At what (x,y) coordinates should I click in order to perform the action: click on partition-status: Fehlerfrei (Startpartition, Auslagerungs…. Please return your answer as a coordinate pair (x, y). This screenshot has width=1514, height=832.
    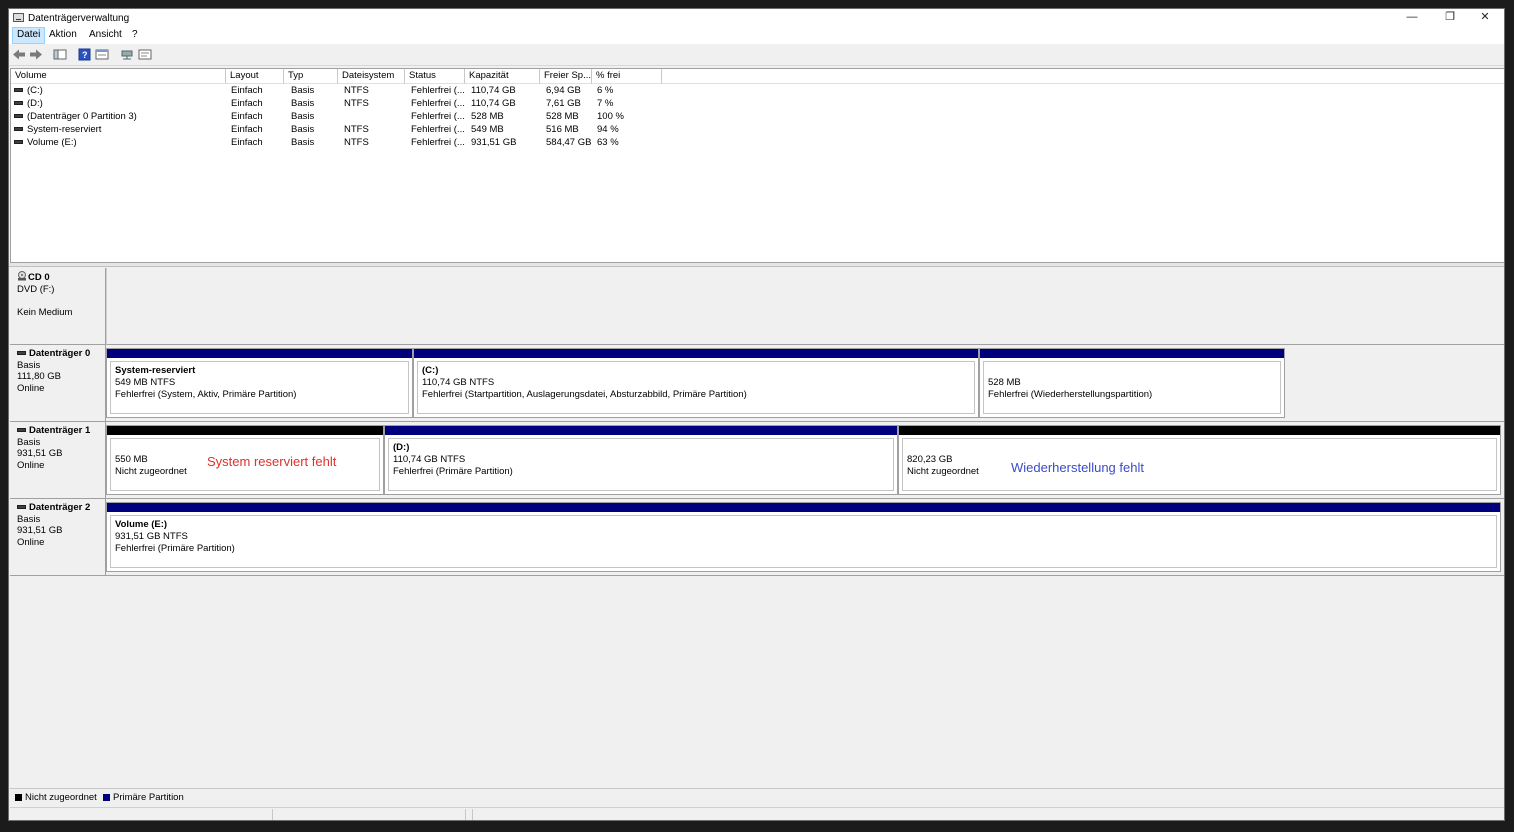
    Looking at the image, I should click on (584, 394).